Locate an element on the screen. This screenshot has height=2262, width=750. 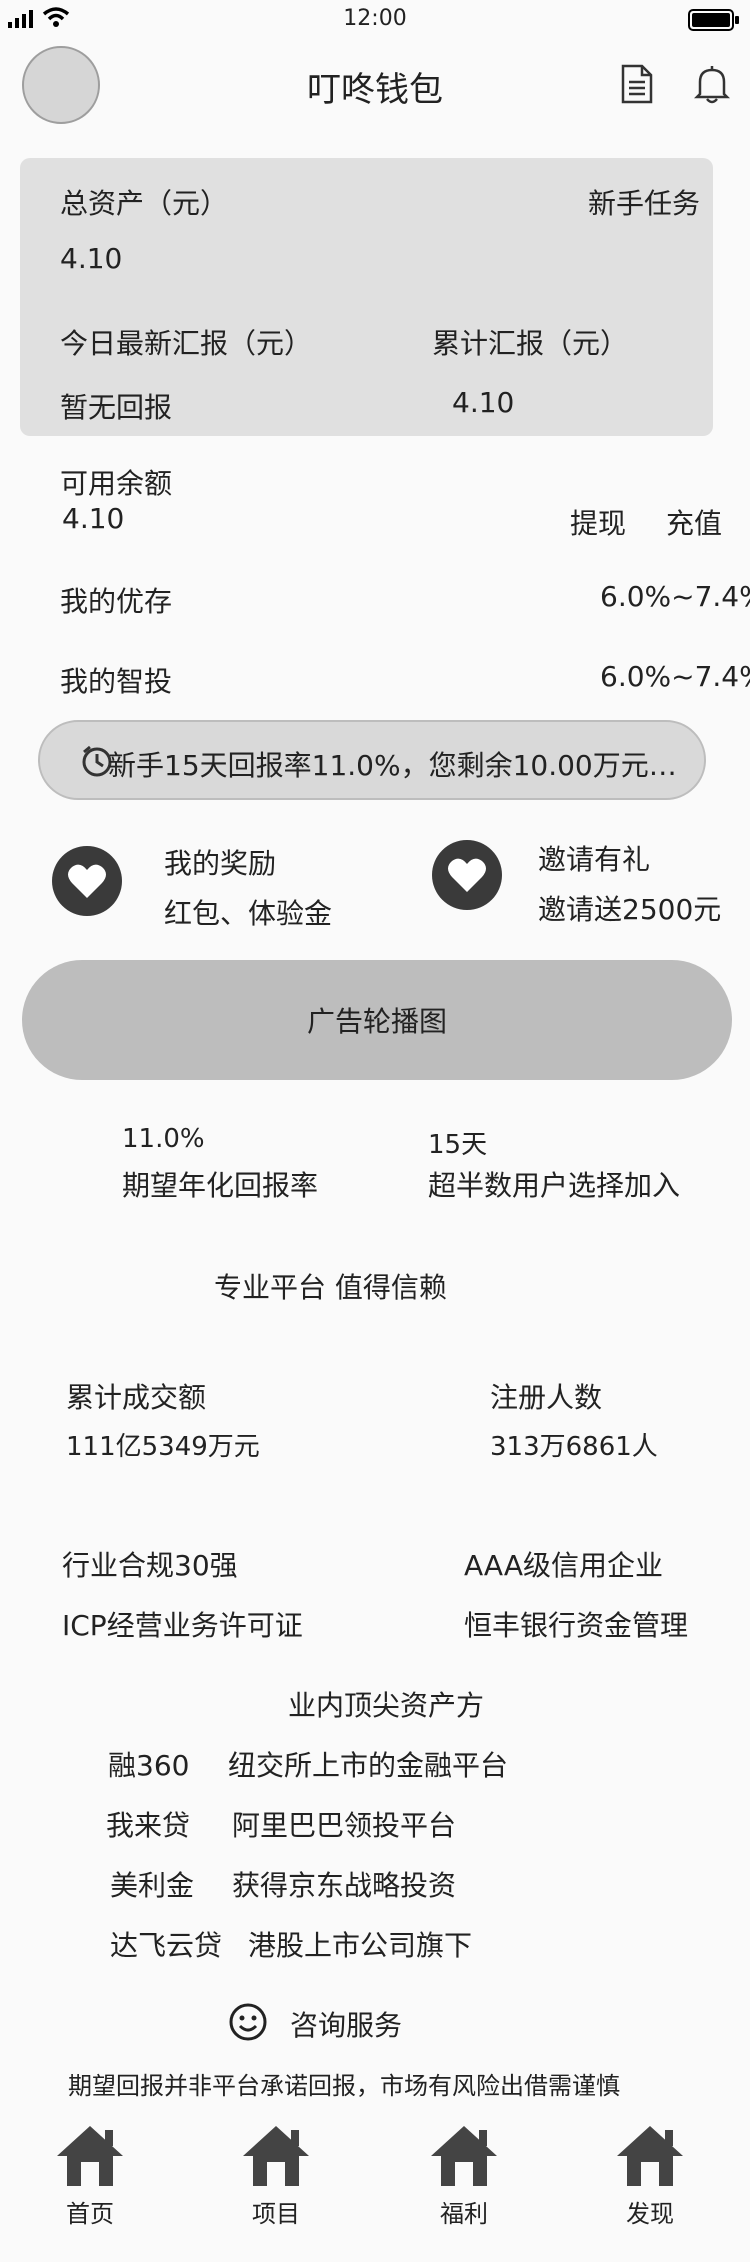
accum-return-value: 4.10 is located at coordinates (483, 402).